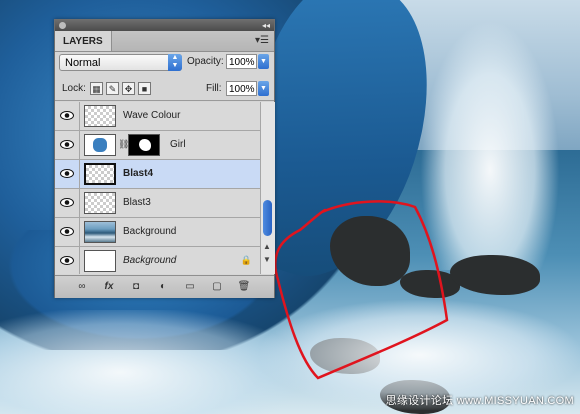 The width and height of the screenshot is (580, 414). I want to click on wave-splash-right, so click(490, 145).